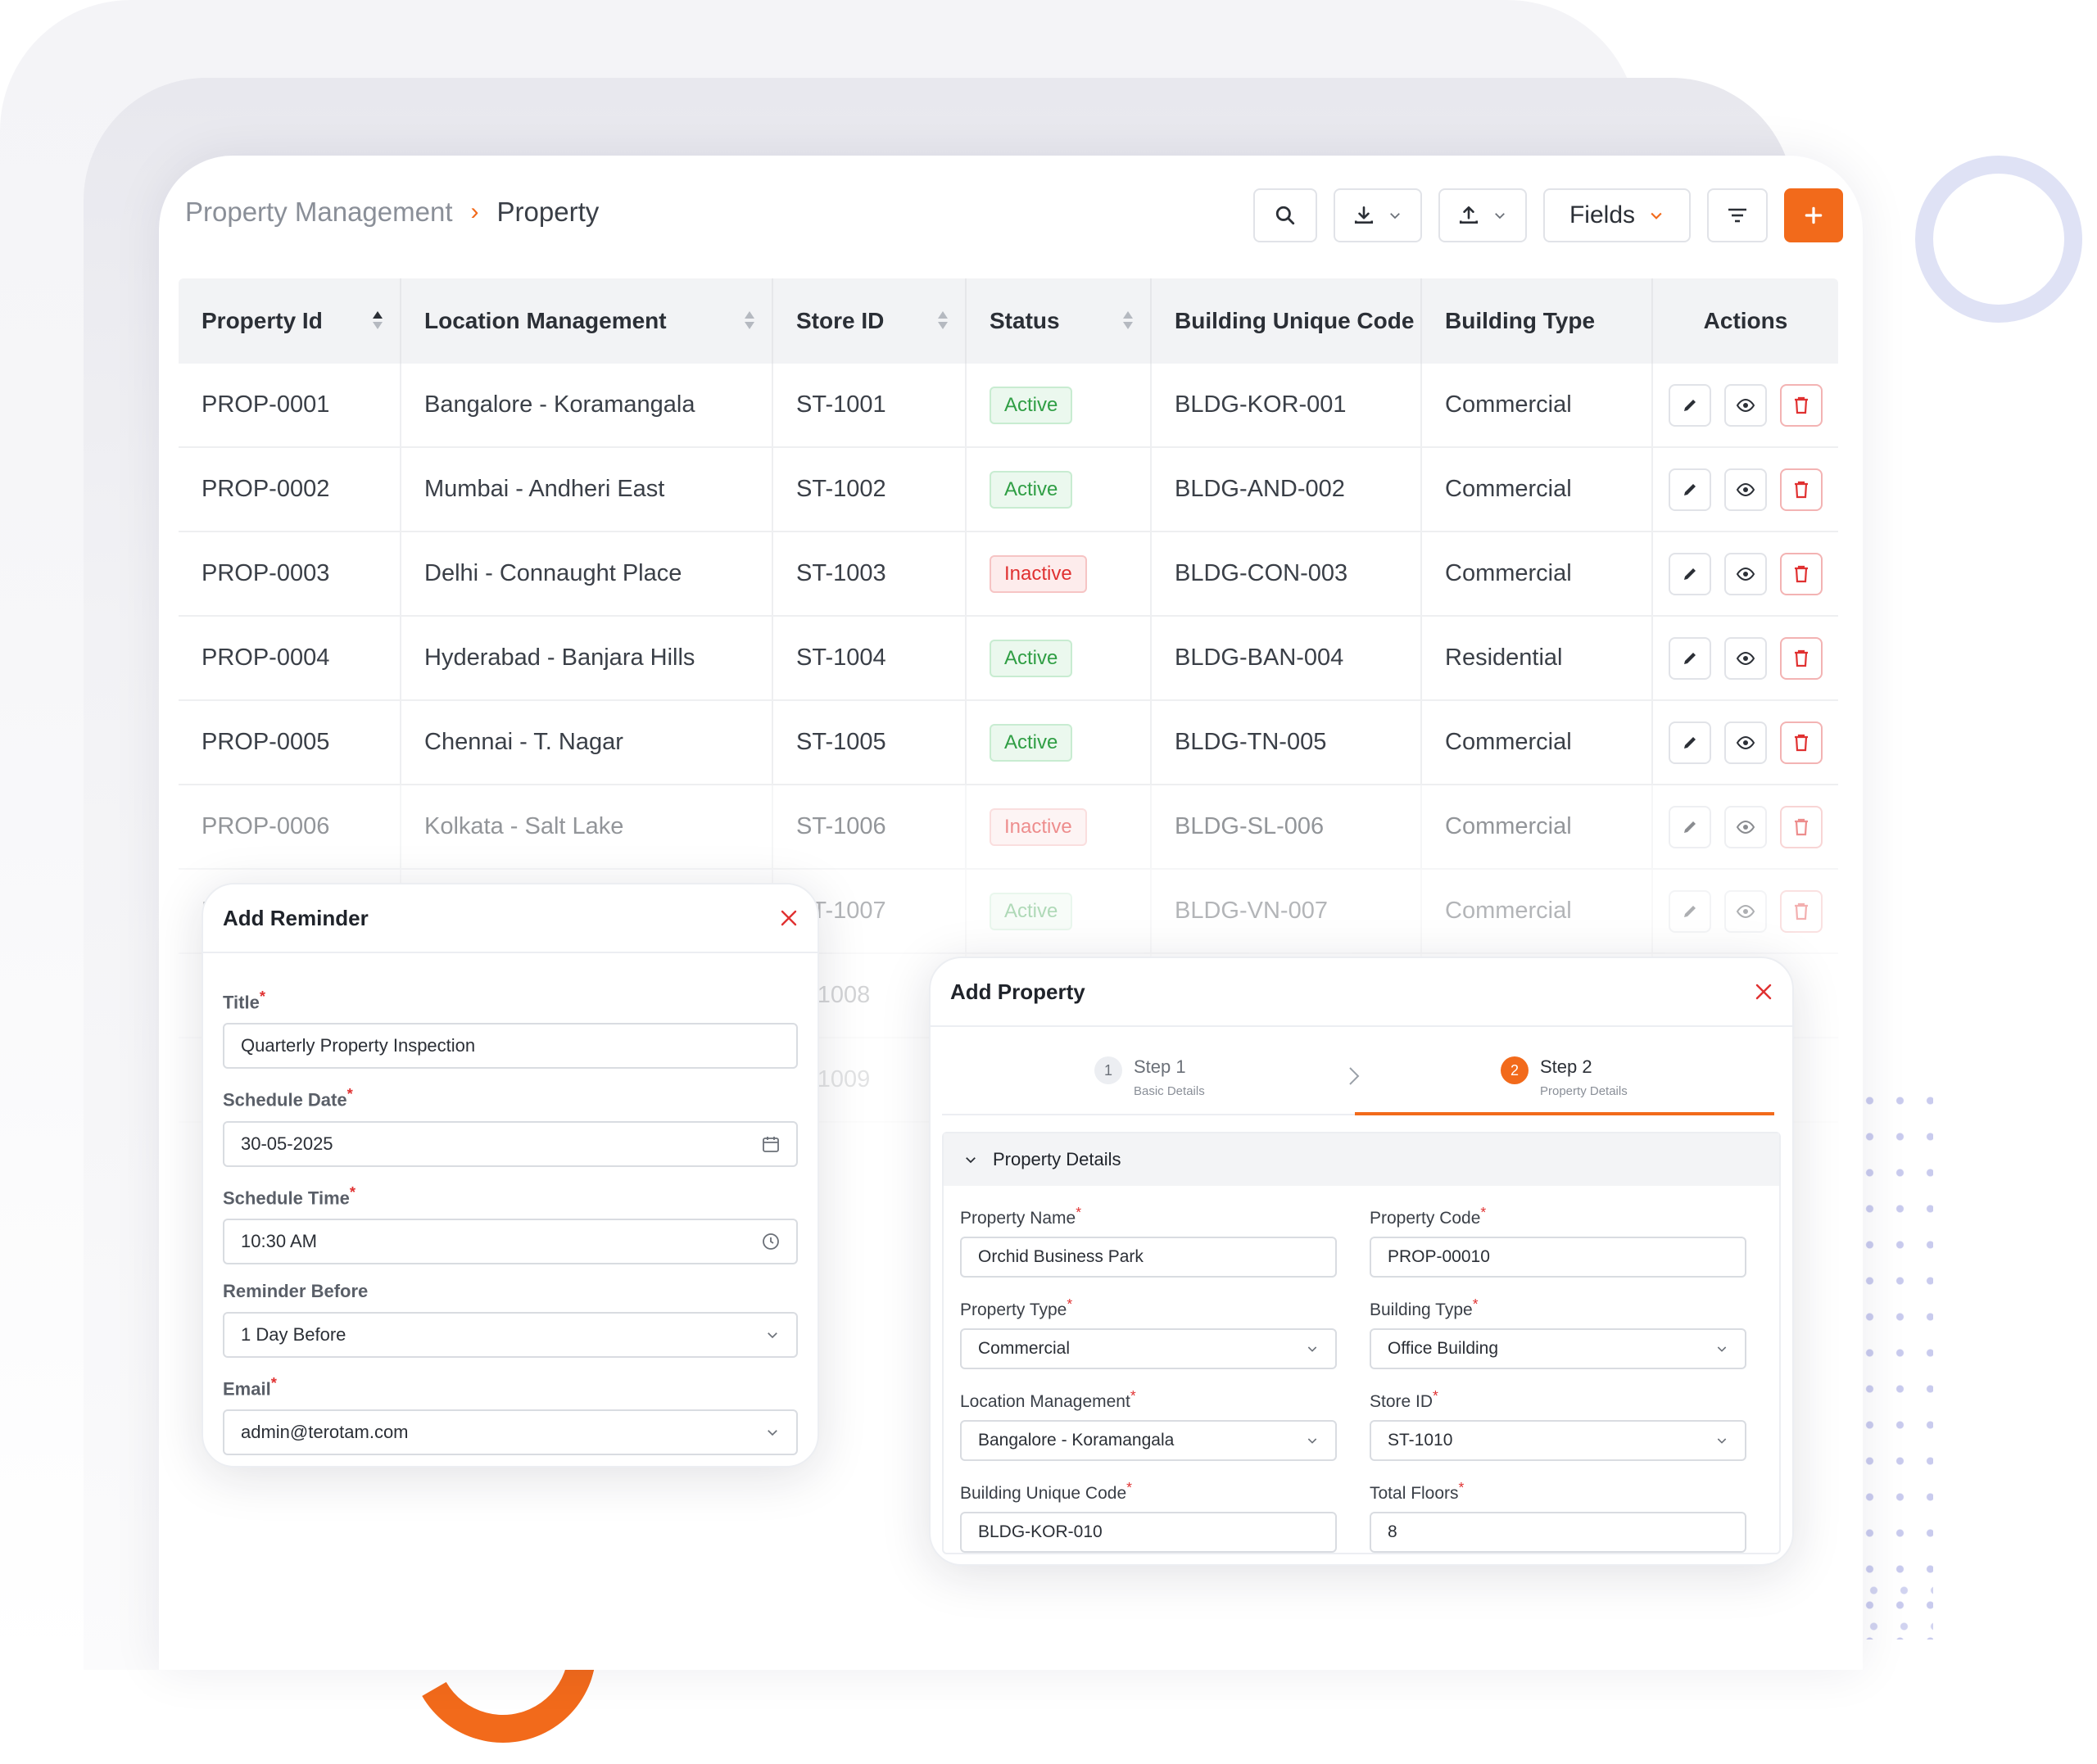 The image size is (2097, 1764). I want to click on header-location: Location Management, so click(587, 321).